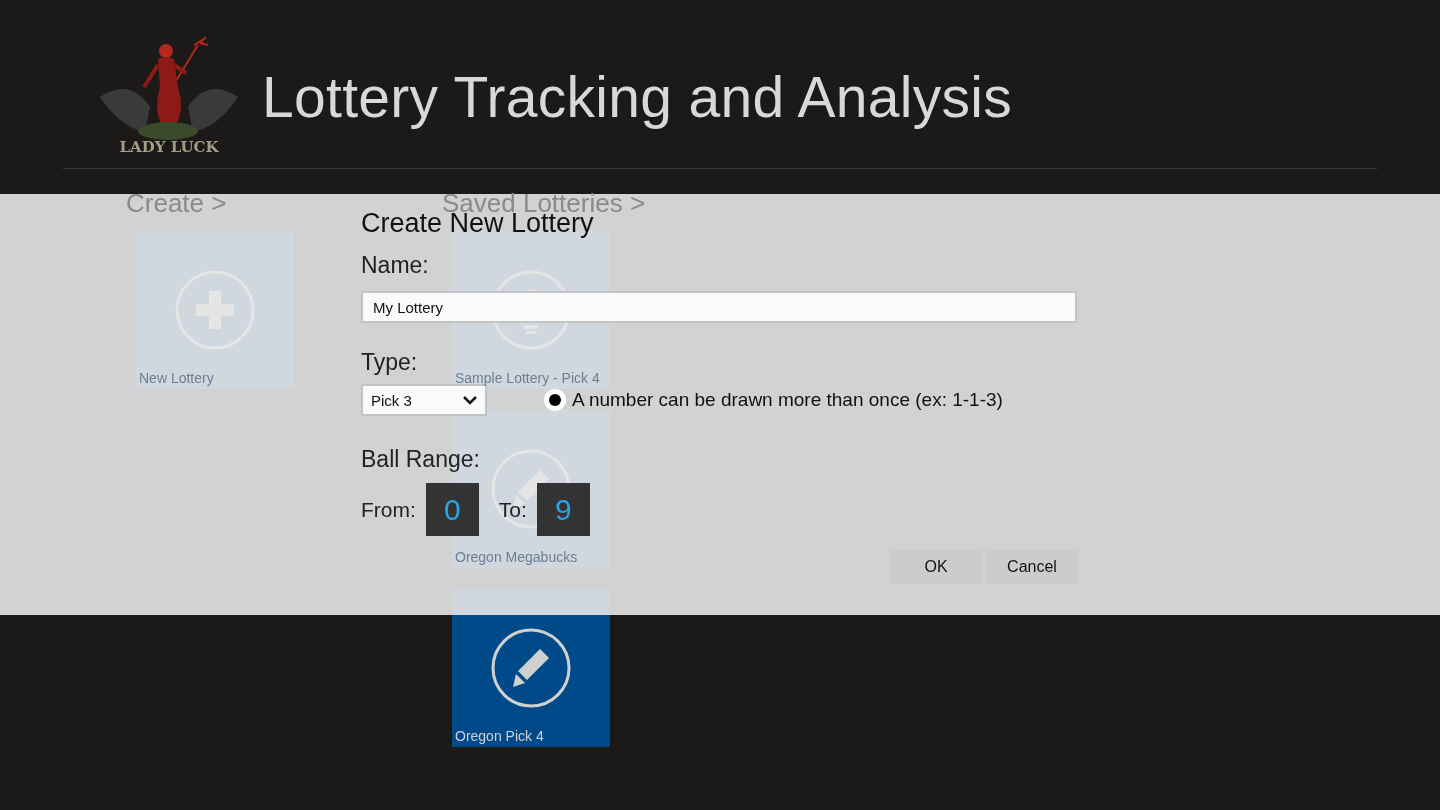 Image resolution: width=1440 pixels, height=810 pixels. I want to click on name-label: Name:, so click(395, 265).